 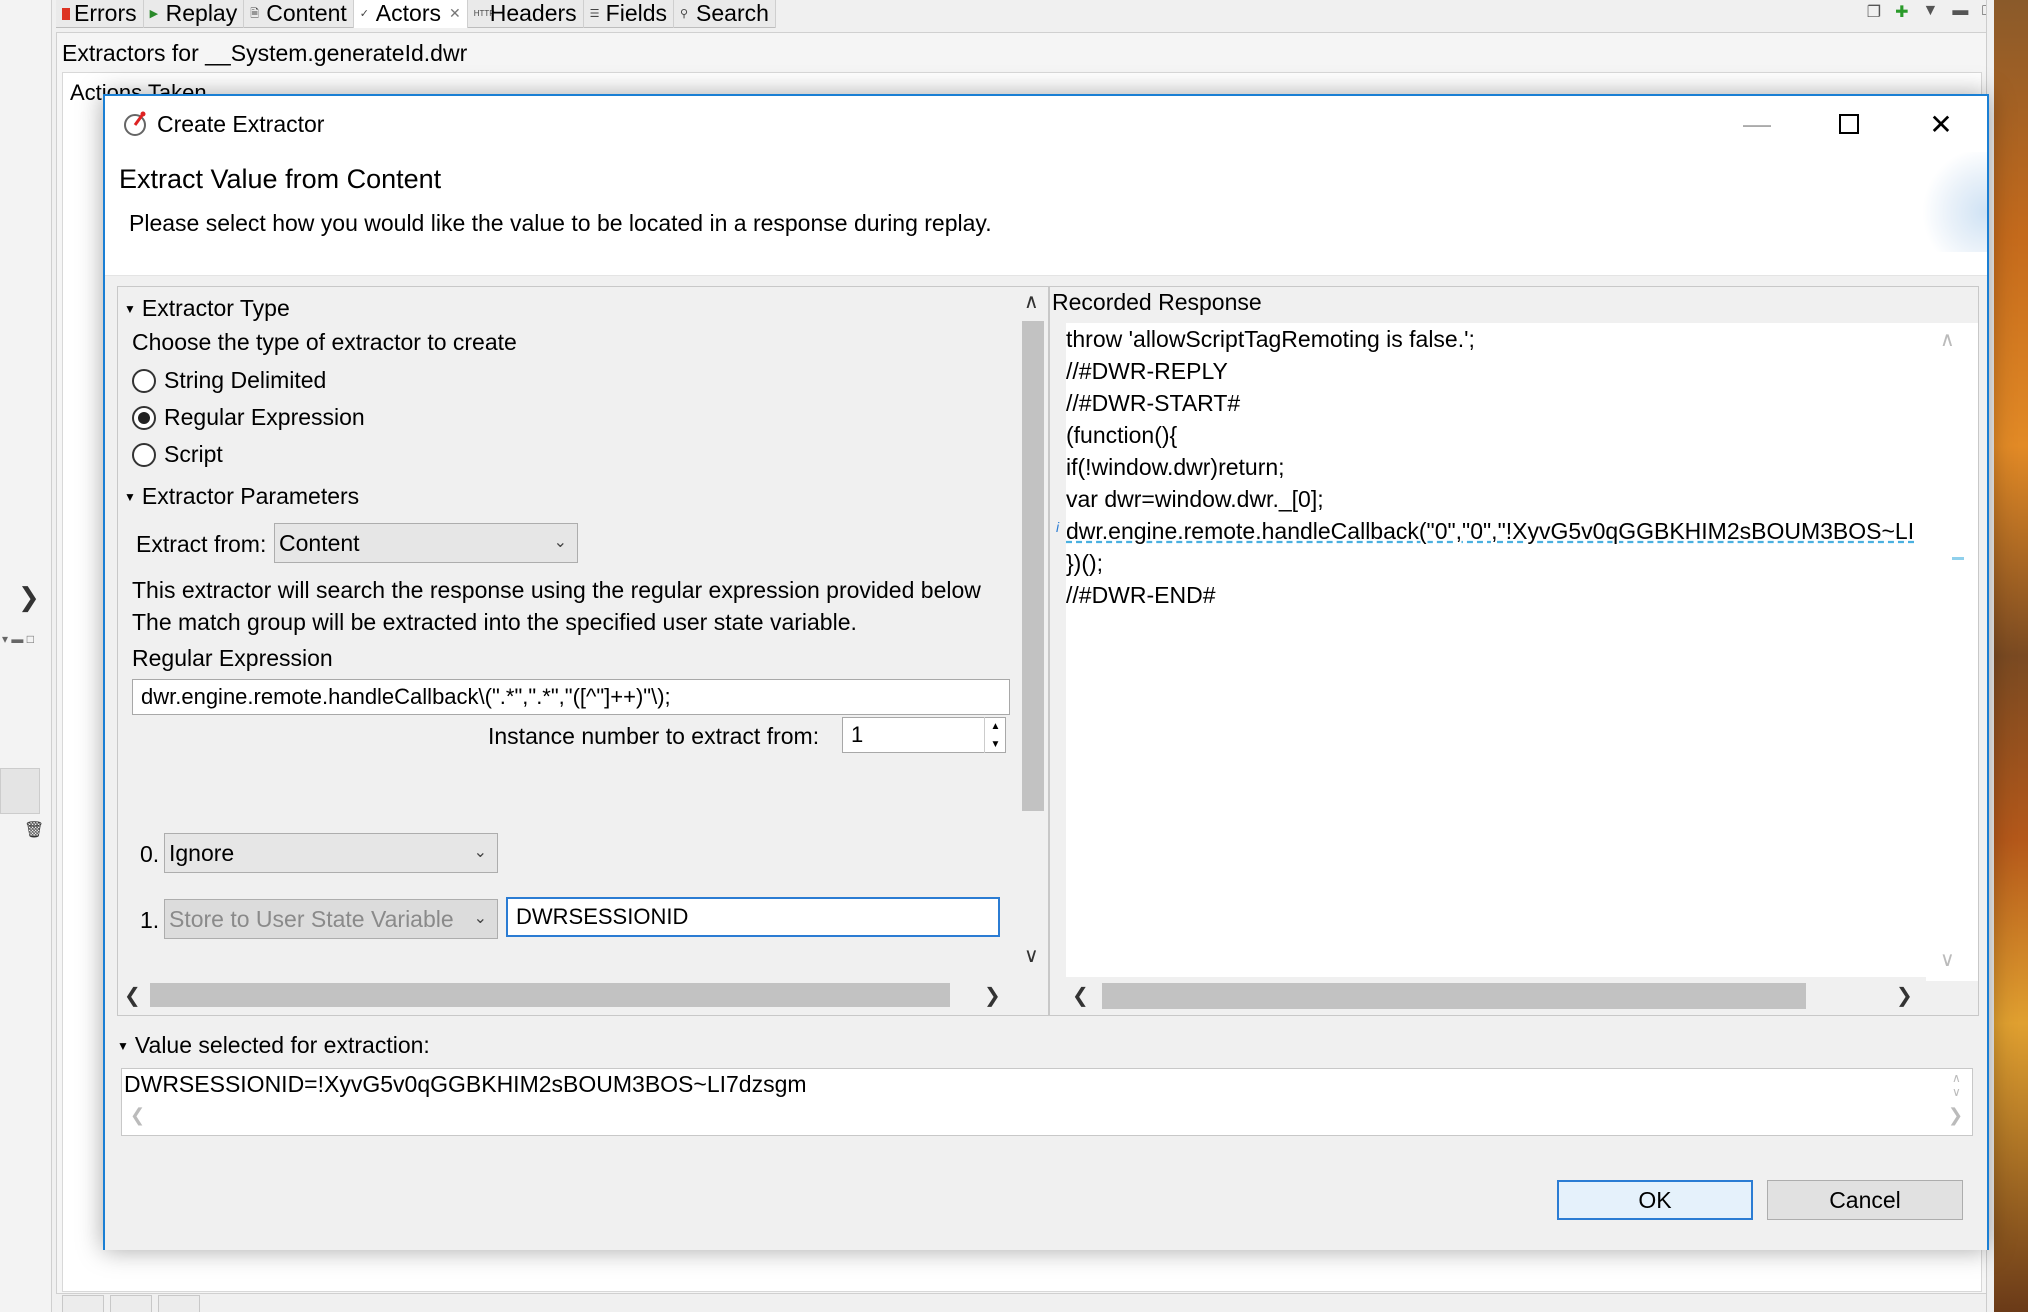 What do you see at coordinates (594, 13) in the screenshot?
I see `list-icon: ☰` at bounding box center [594, 13].